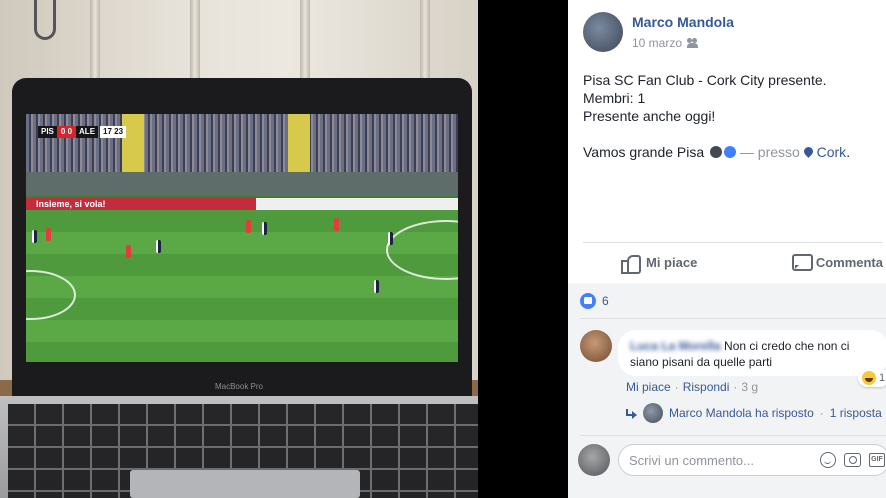  Describe the element at coordinates (741, 413) in the screenshot. I see `replies-text: Marco Mandola ha risposto` at that location.